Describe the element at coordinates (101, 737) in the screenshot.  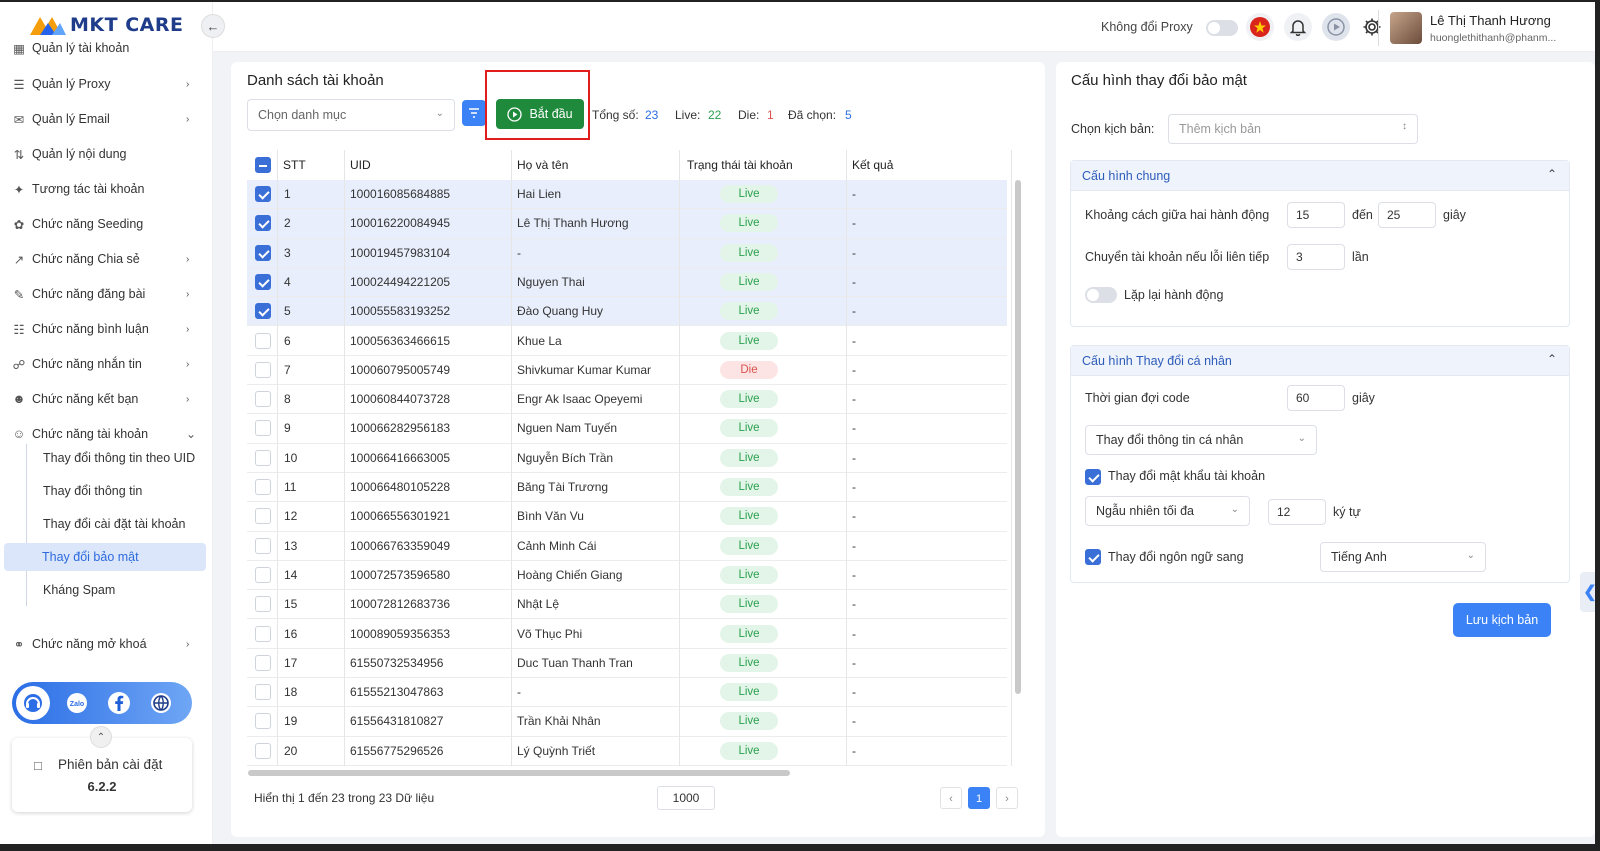
I see `chevron-up-icon: ⌃` at that location.